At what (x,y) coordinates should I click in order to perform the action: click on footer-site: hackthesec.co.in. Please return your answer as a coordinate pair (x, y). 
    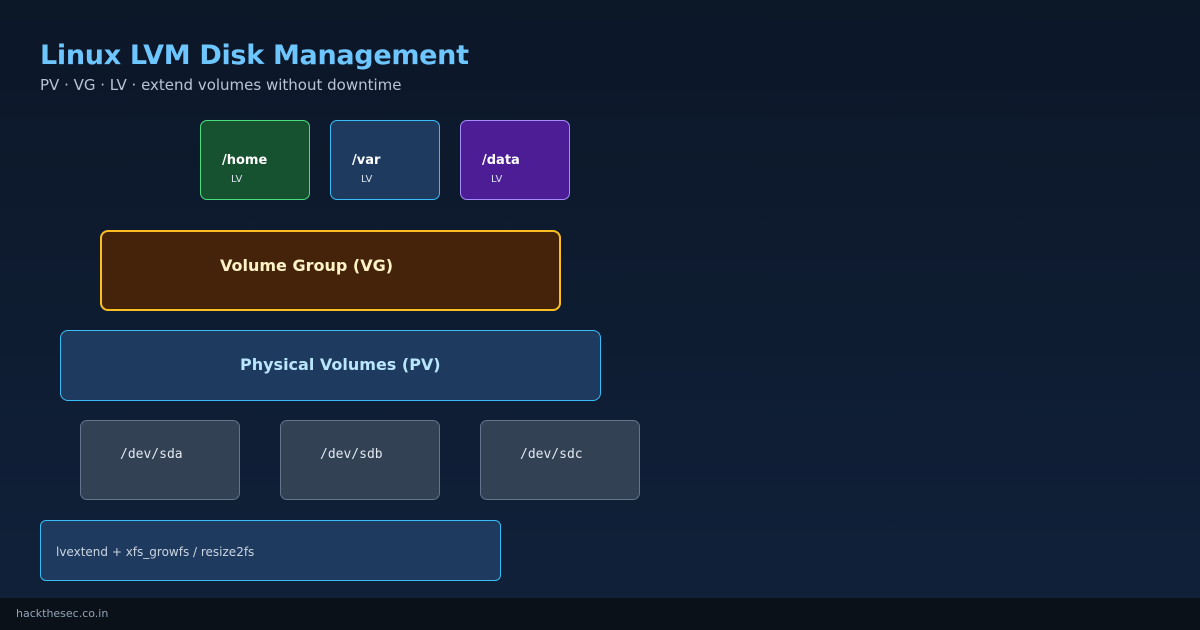
    Looking at the image, I should click on (62, 613).